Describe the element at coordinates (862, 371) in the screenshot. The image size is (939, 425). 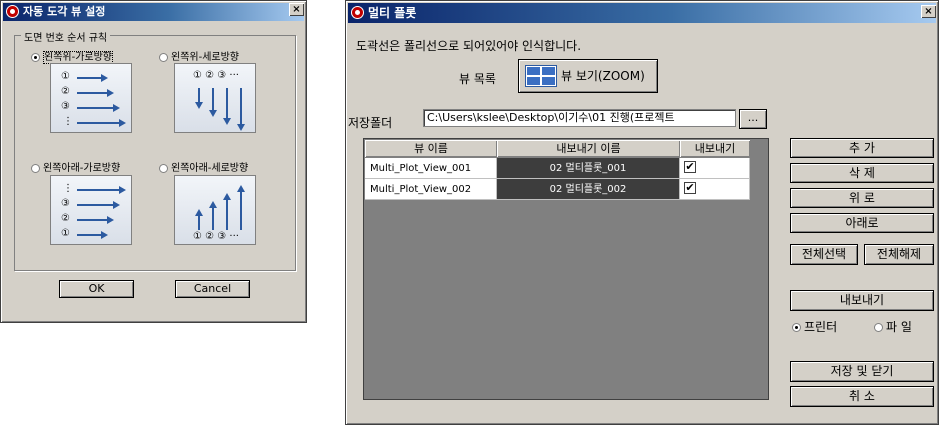
I see `save-and-close-button: 저장 및 닫기` at that location.